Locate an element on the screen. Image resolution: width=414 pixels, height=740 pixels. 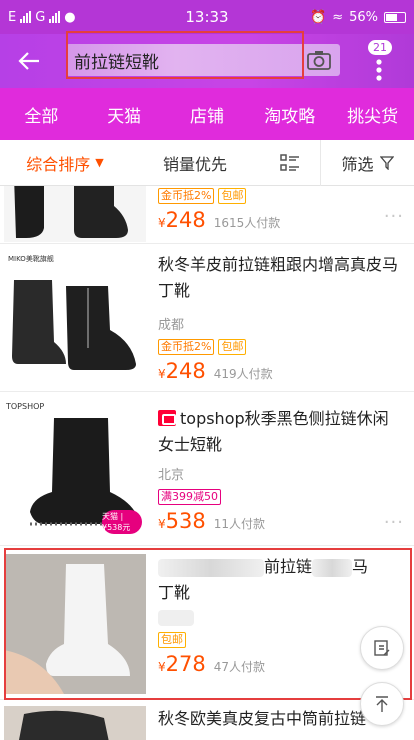
product-title-tail: 马 is located at coordinates (360, 566).